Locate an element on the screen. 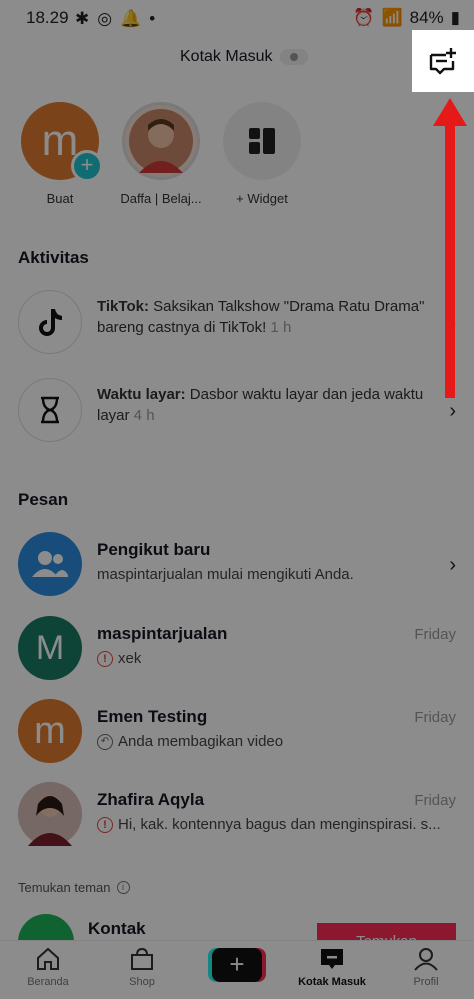 The height and width of the screenshot is (999, 474). message-name: Pengikut baru is located at coordinates (154, 549).